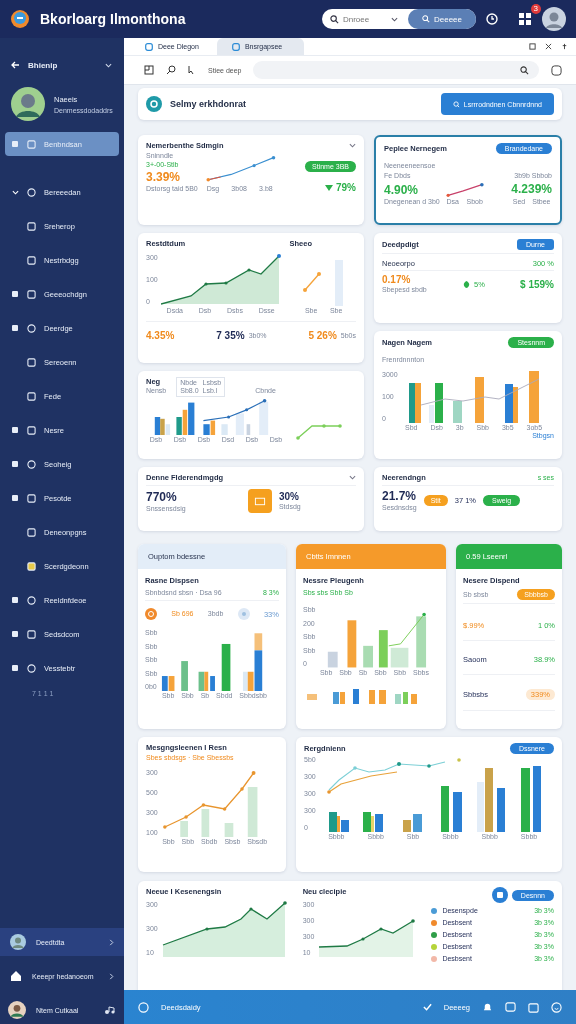  What do you see at coordinates (396, 70) in the screenshot?
I see `search-field` at bounding box center [396, 70].